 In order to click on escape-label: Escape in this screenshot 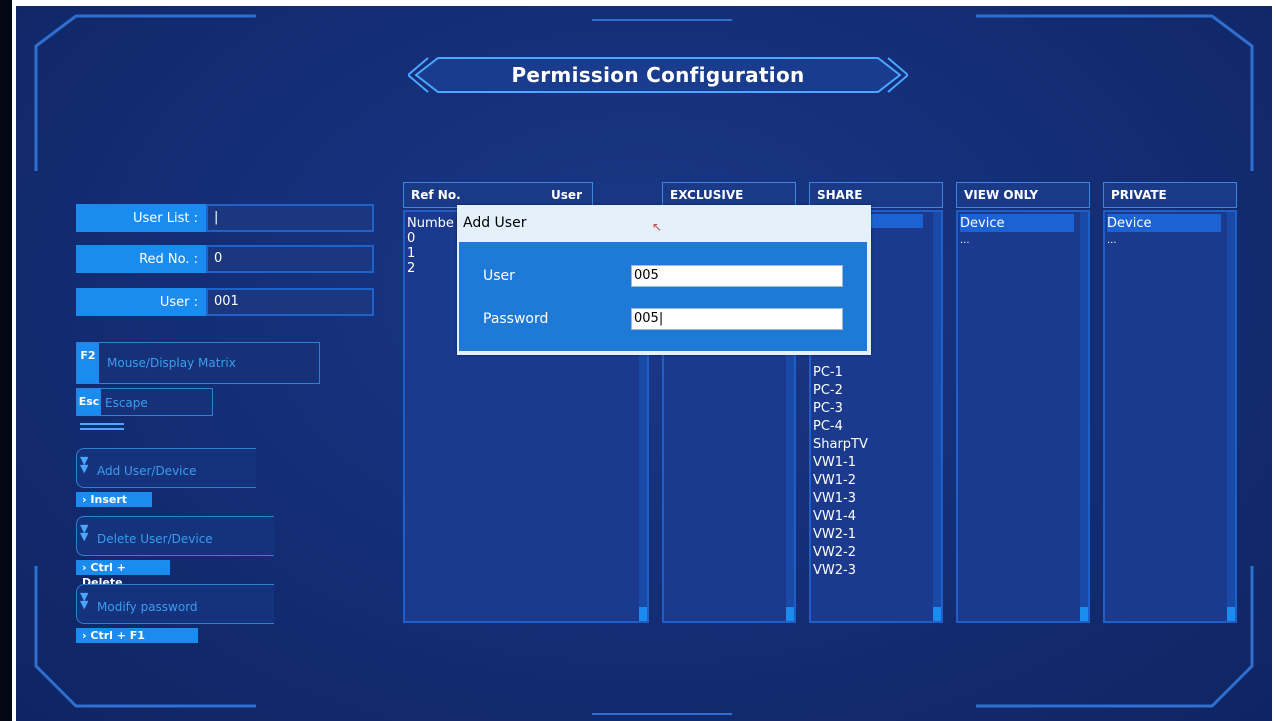, I will do `click(126, 403)`.